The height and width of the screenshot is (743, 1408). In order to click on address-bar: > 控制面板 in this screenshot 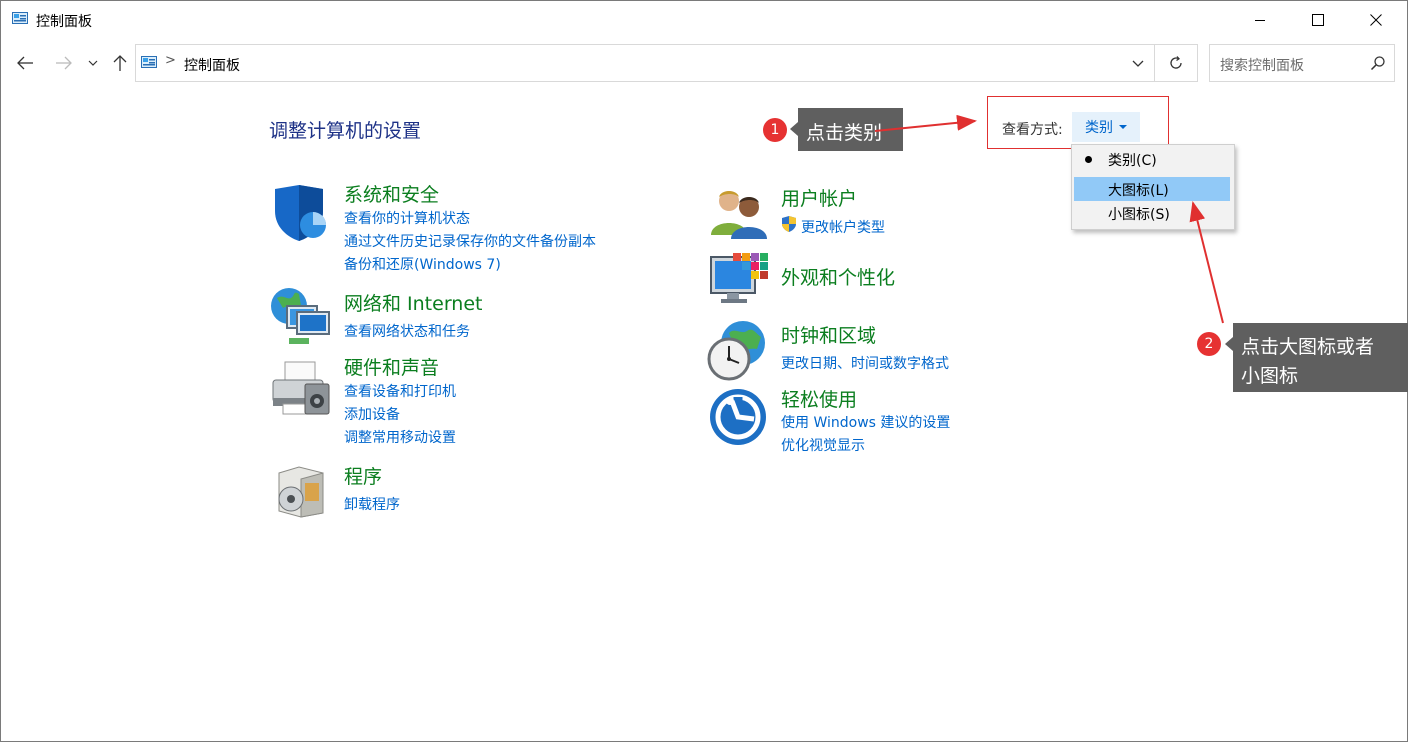, I will do `click(645, 63)`.